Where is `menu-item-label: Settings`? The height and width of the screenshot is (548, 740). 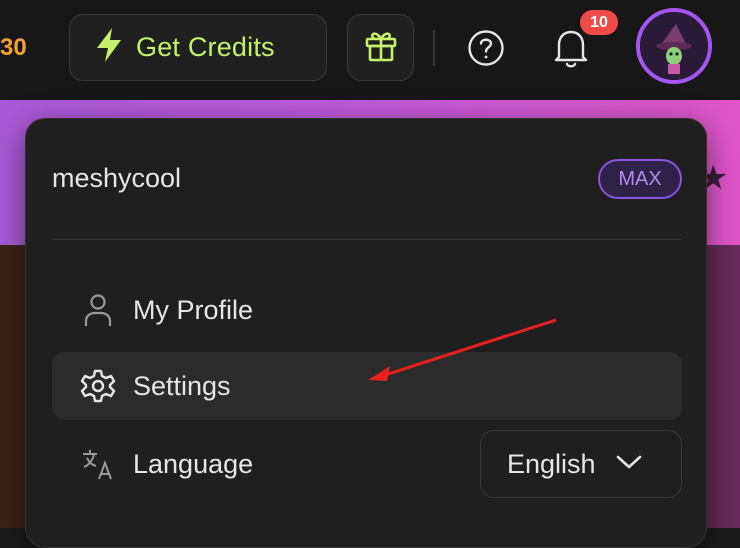
menu-item-label: Settings is located at coordinates (182, 385).